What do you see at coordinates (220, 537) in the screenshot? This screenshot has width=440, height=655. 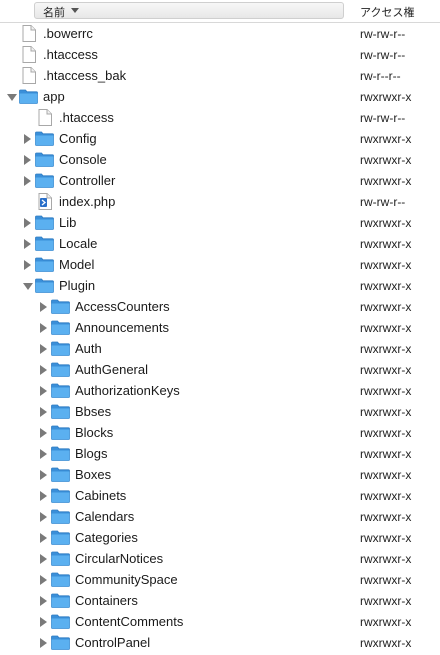 I see `folder-row: Categories rwxrwxr-x` at bounding box center [220, 537].